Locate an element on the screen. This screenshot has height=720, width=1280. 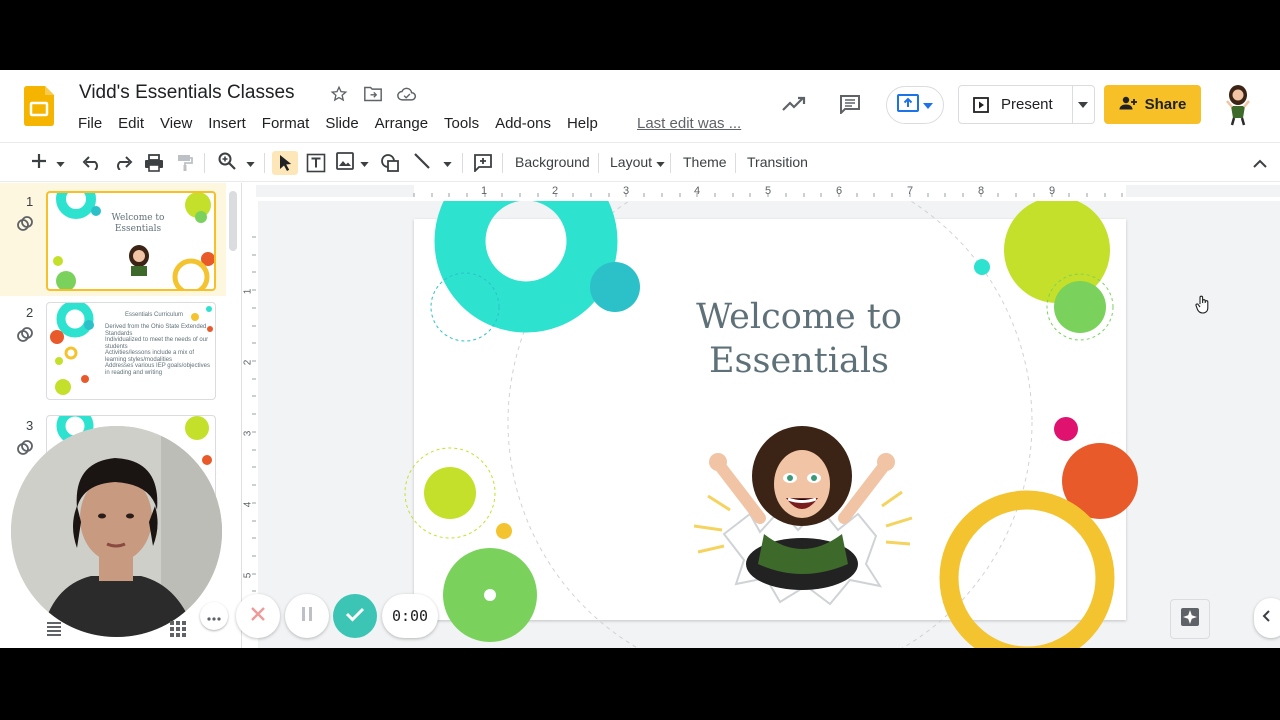
layout-button: Layout is located at coordinates (637, 162).